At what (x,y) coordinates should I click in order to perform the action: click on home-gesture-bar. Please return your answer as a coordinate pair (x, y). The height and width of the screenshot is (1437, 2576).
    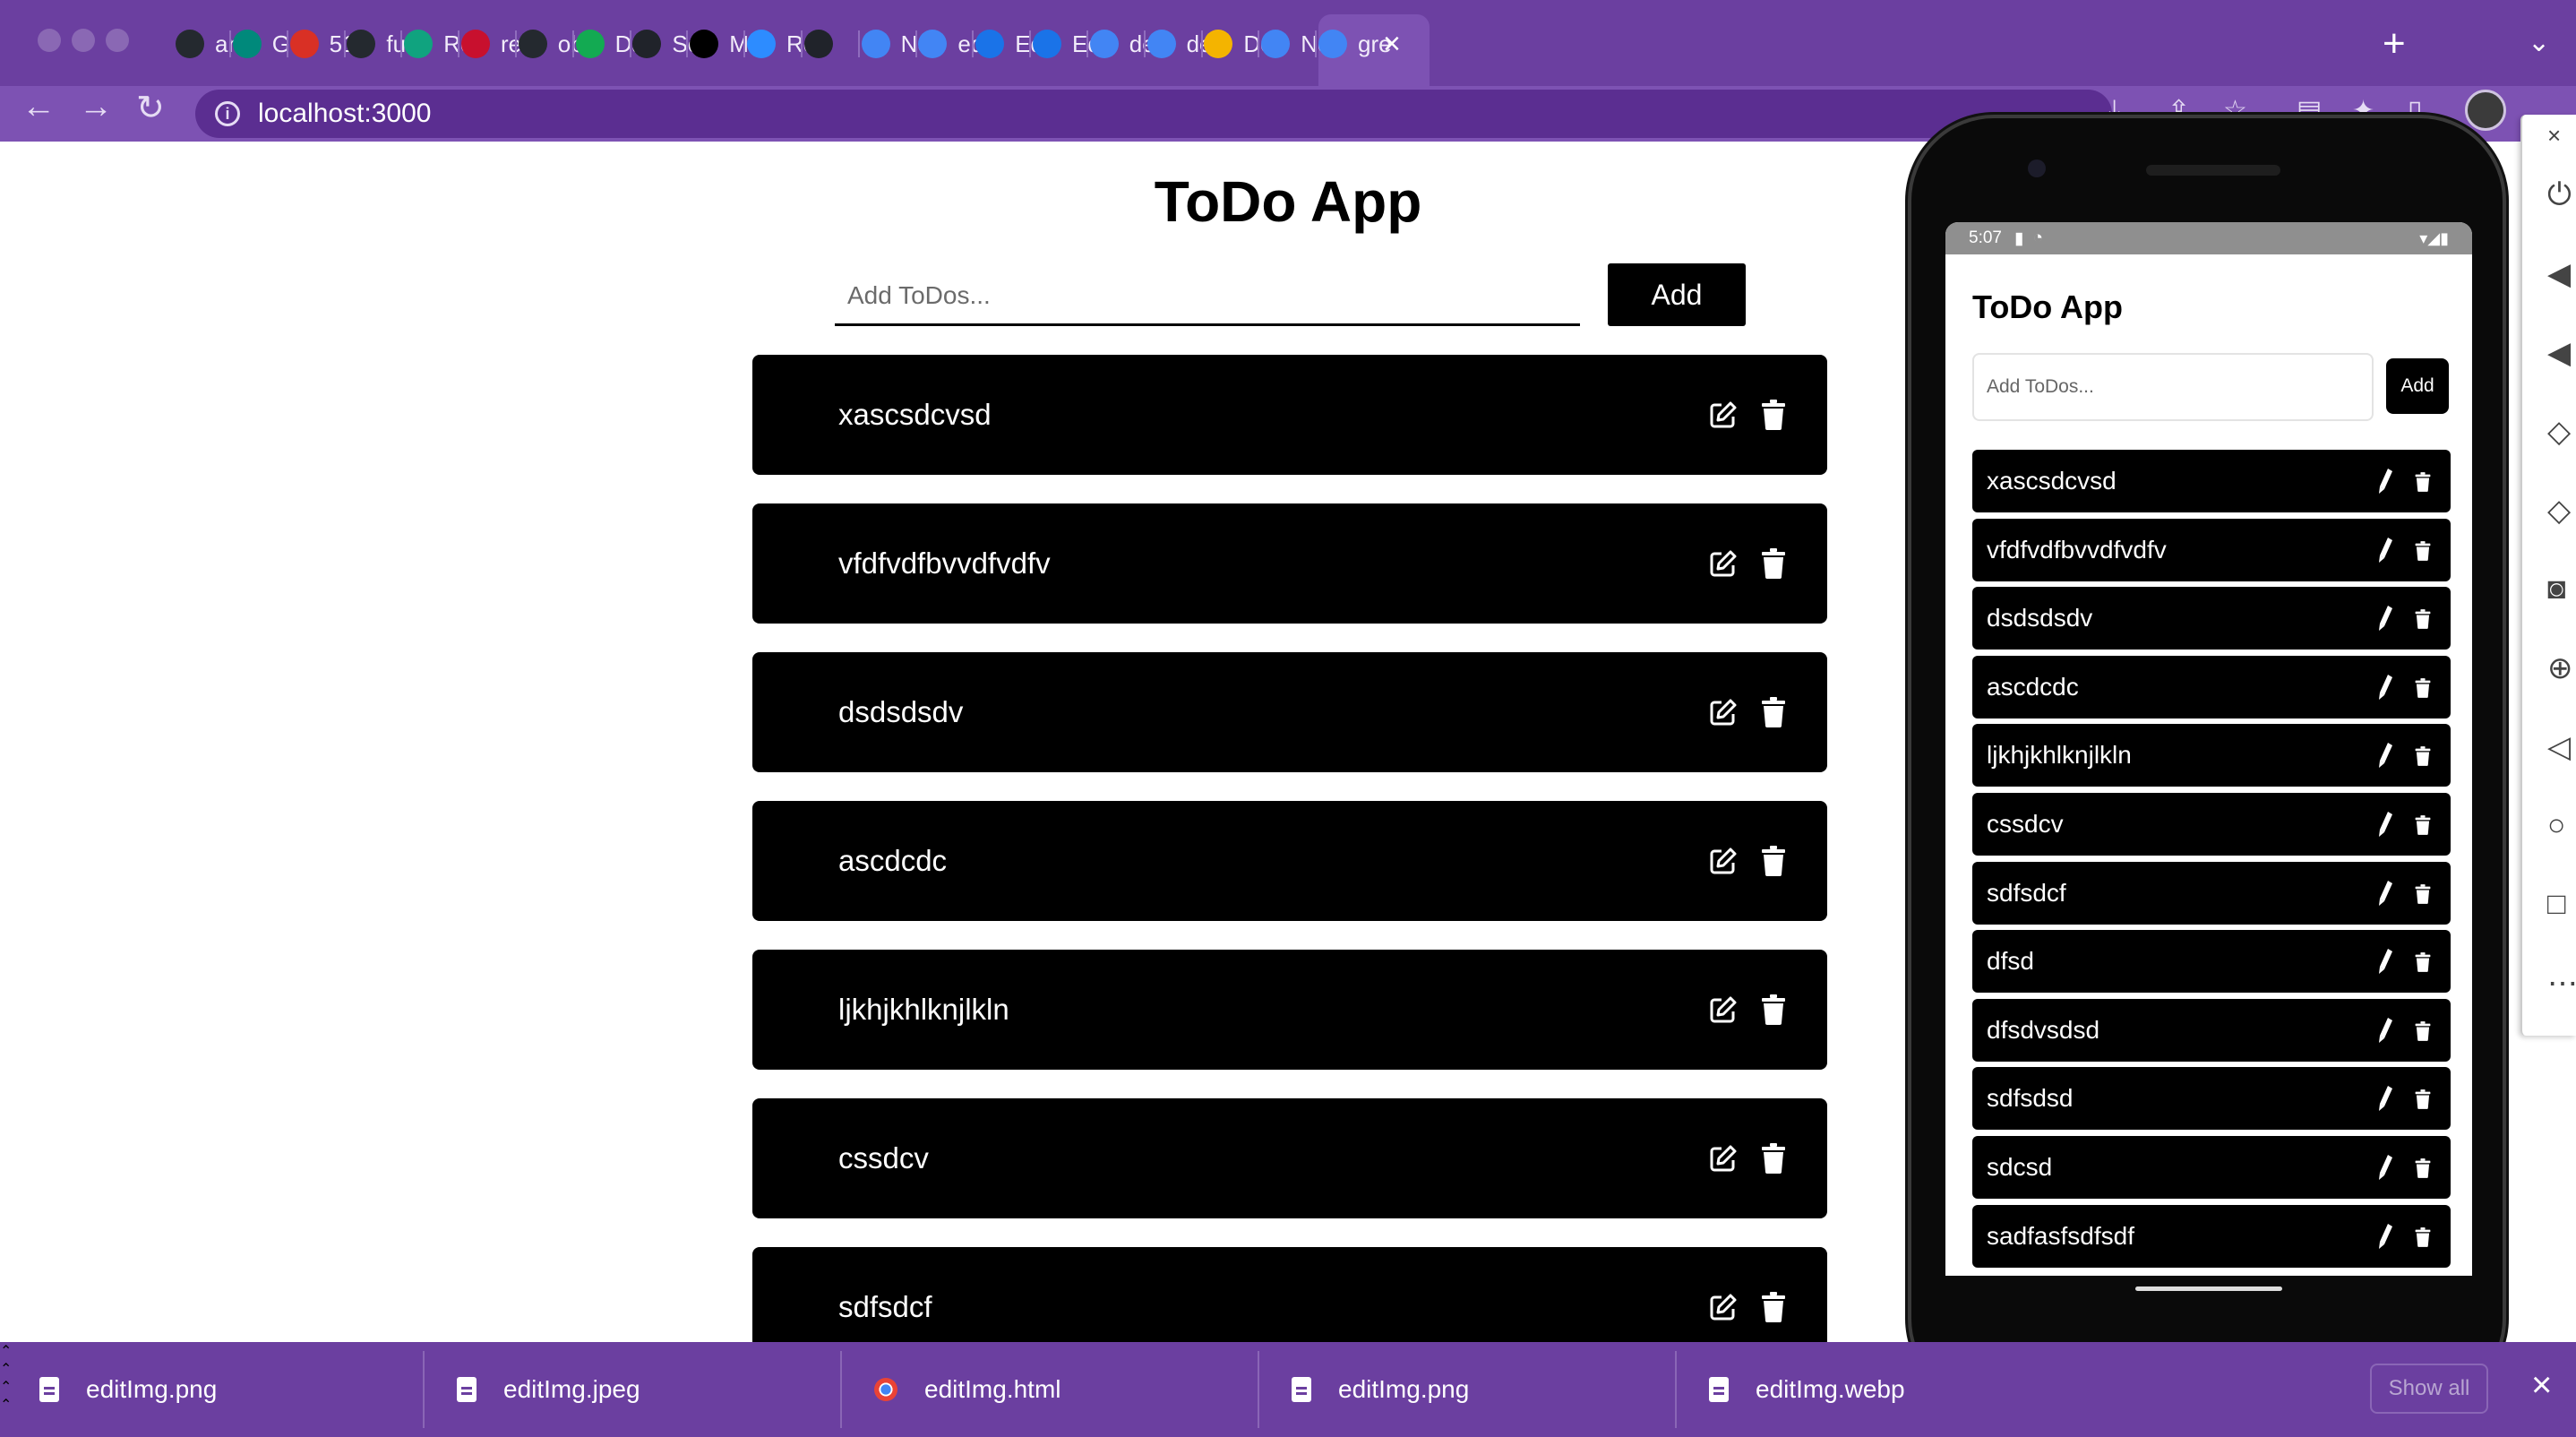
    Looking at the image, I should click on (2208, 1288).